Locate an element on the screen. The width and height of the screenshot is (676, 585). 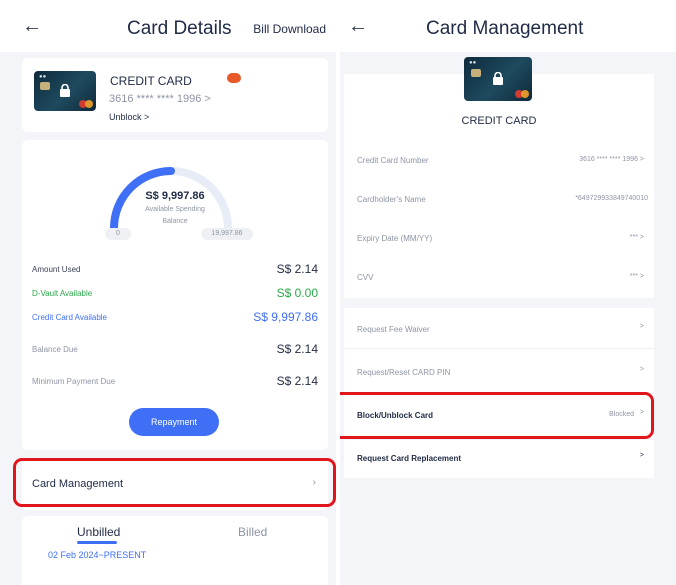
row-label: Balance Due is located at coordinates (55, 349).